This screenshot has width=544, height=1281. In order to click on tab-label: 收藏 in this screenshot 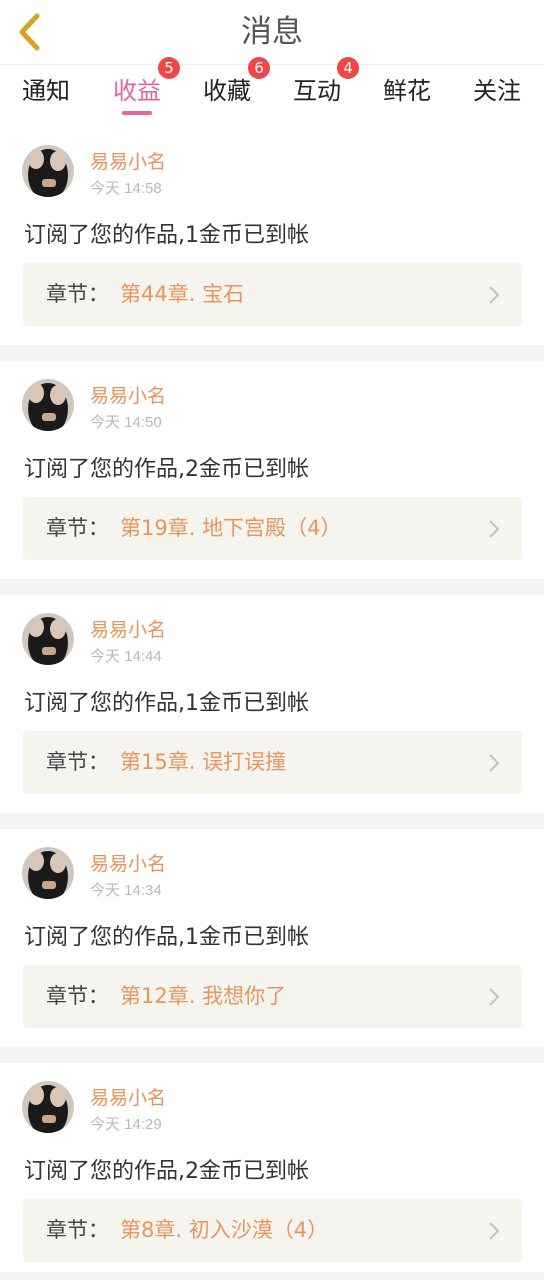, I will do `click(227, 91)`.